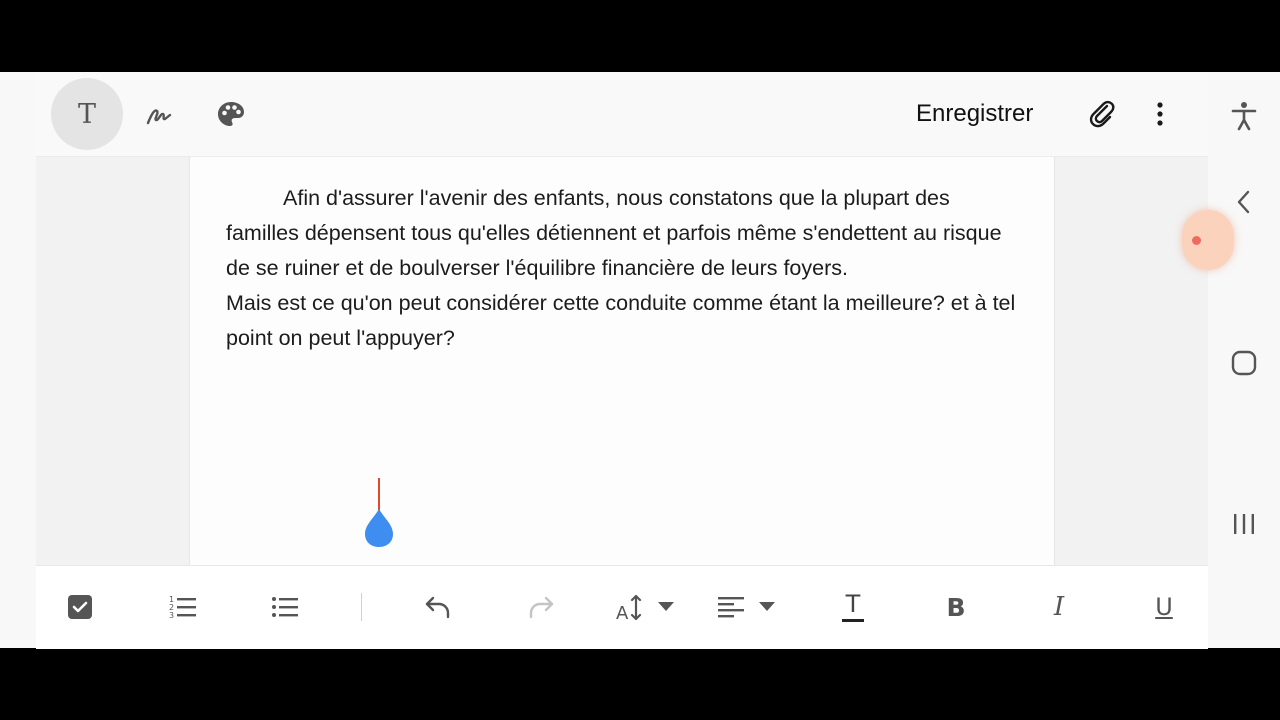 The height and width of the screenshot is (720, 1280). I want to click on save-button: Enregistrer, so click(974, 114).